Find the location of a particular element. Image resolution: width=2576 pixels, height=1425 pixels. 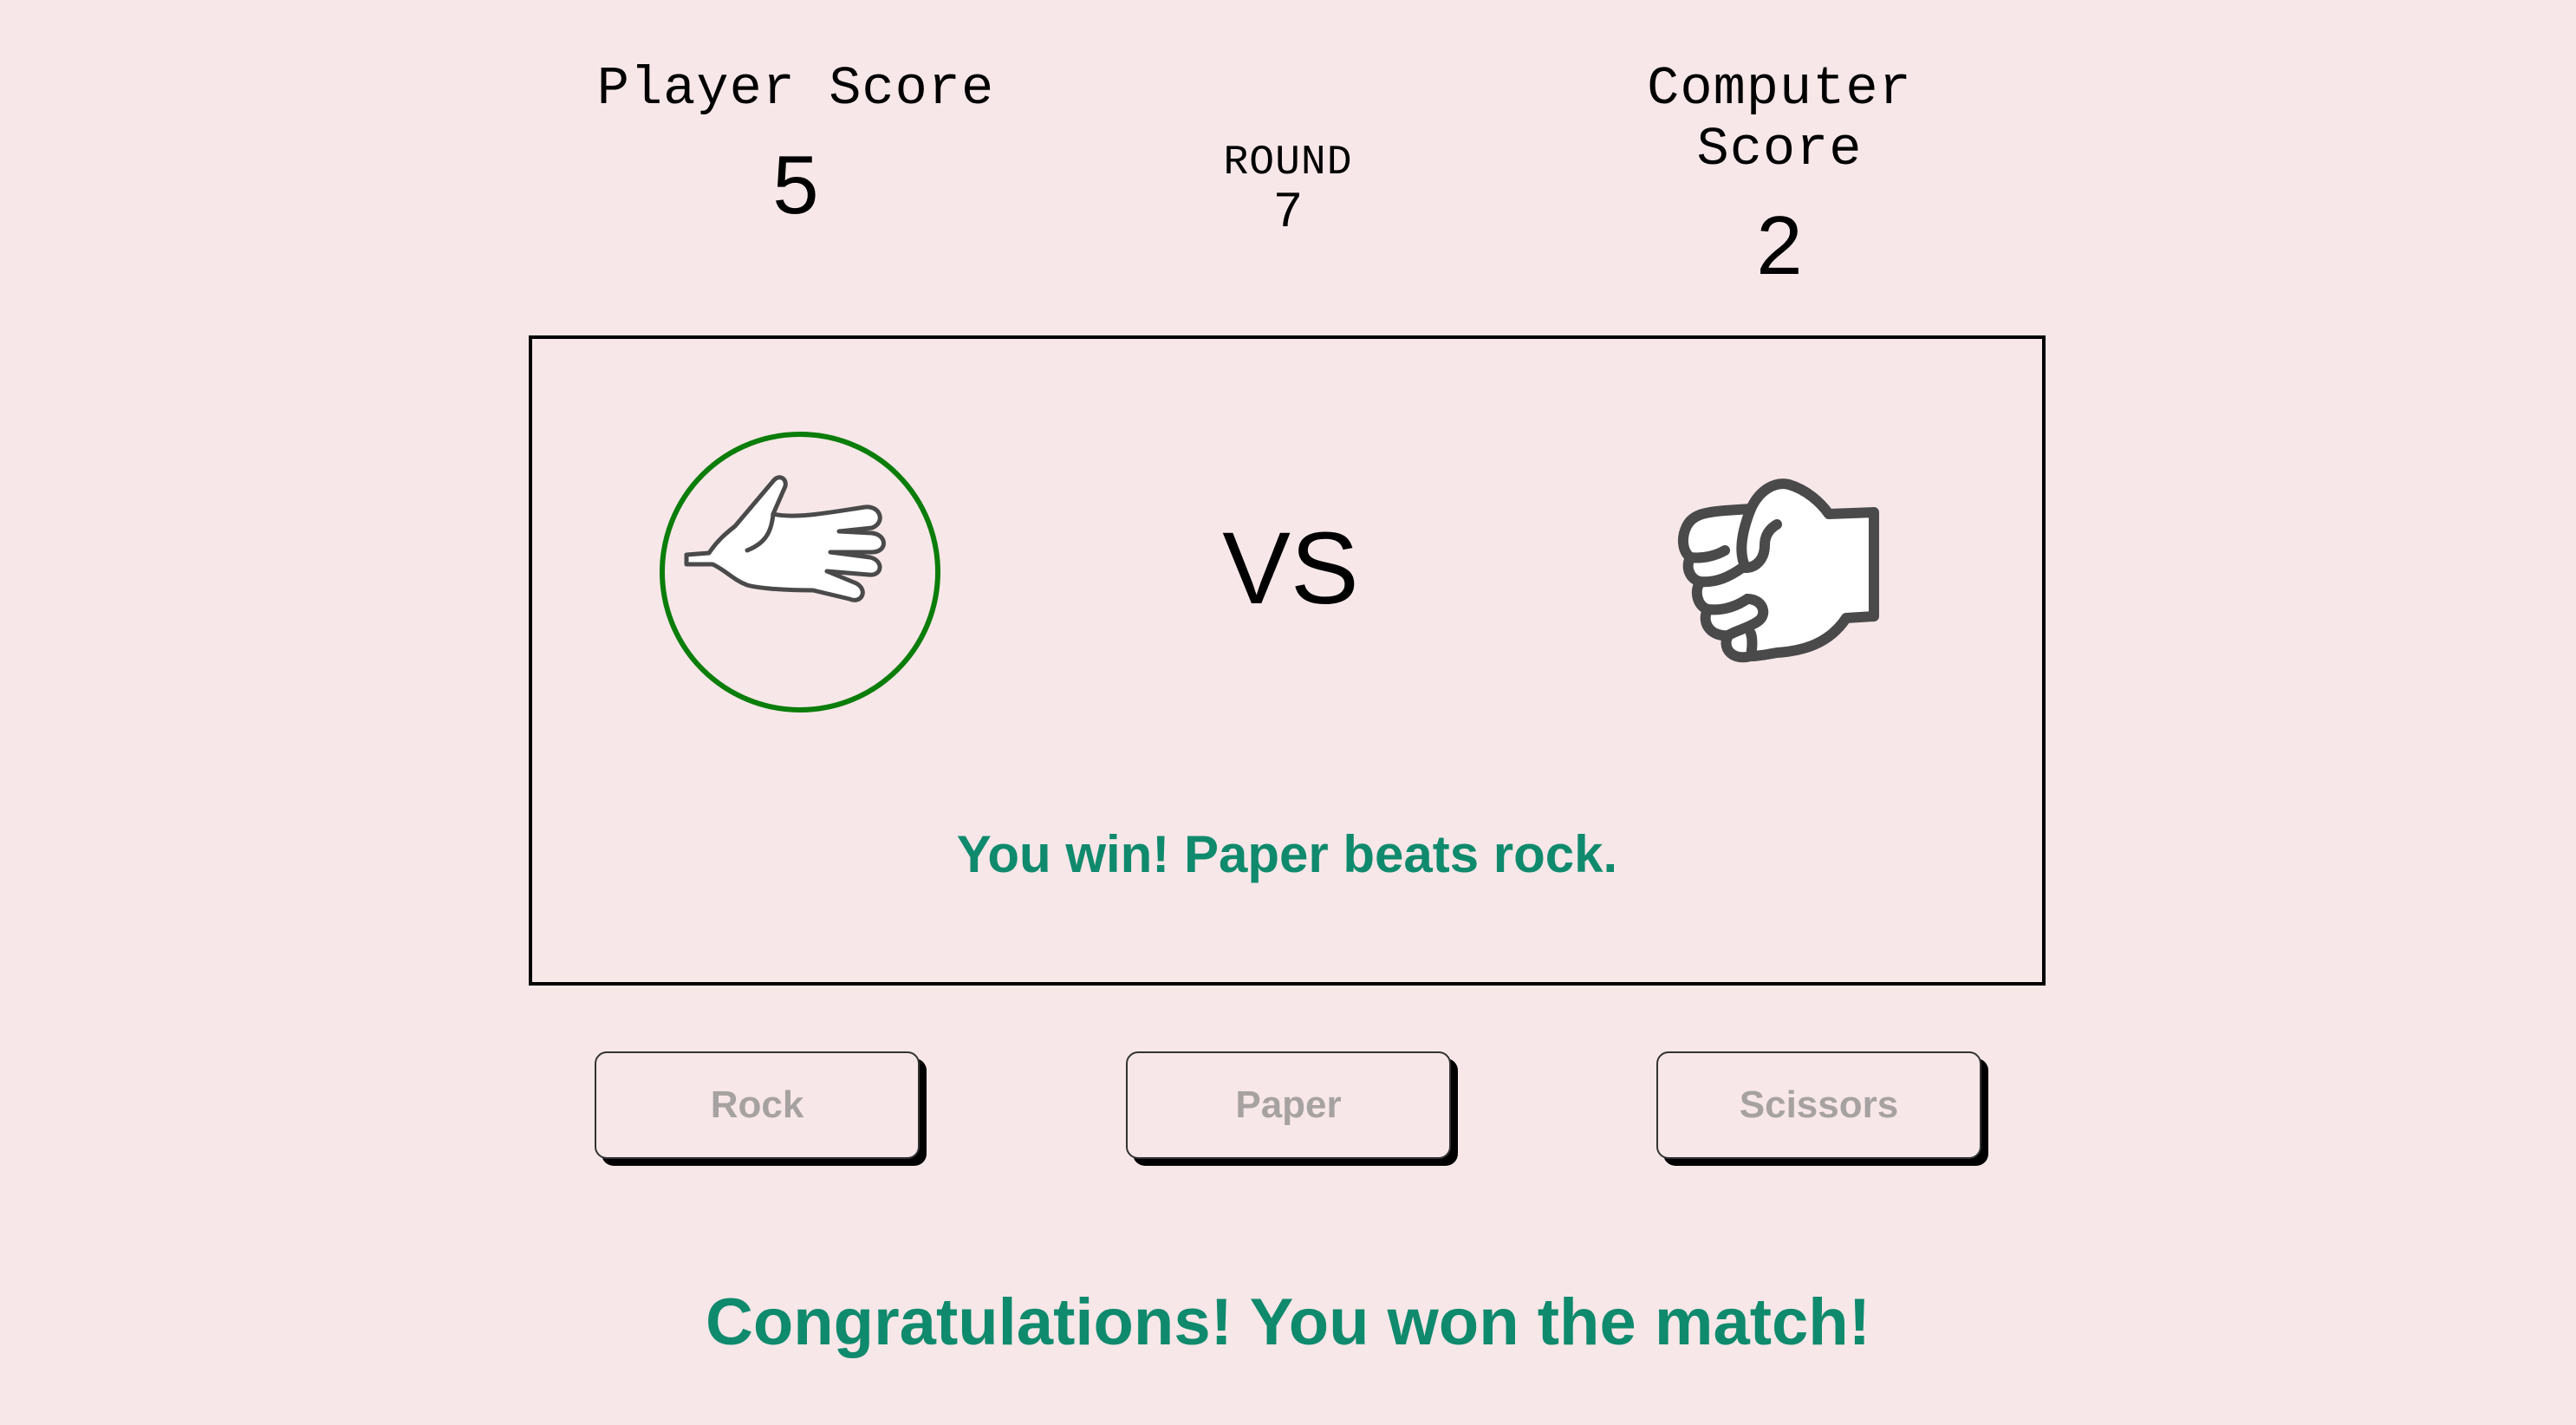

match-result-message: Congratulations! You won the match! is located at coordinates (1288, 1322).